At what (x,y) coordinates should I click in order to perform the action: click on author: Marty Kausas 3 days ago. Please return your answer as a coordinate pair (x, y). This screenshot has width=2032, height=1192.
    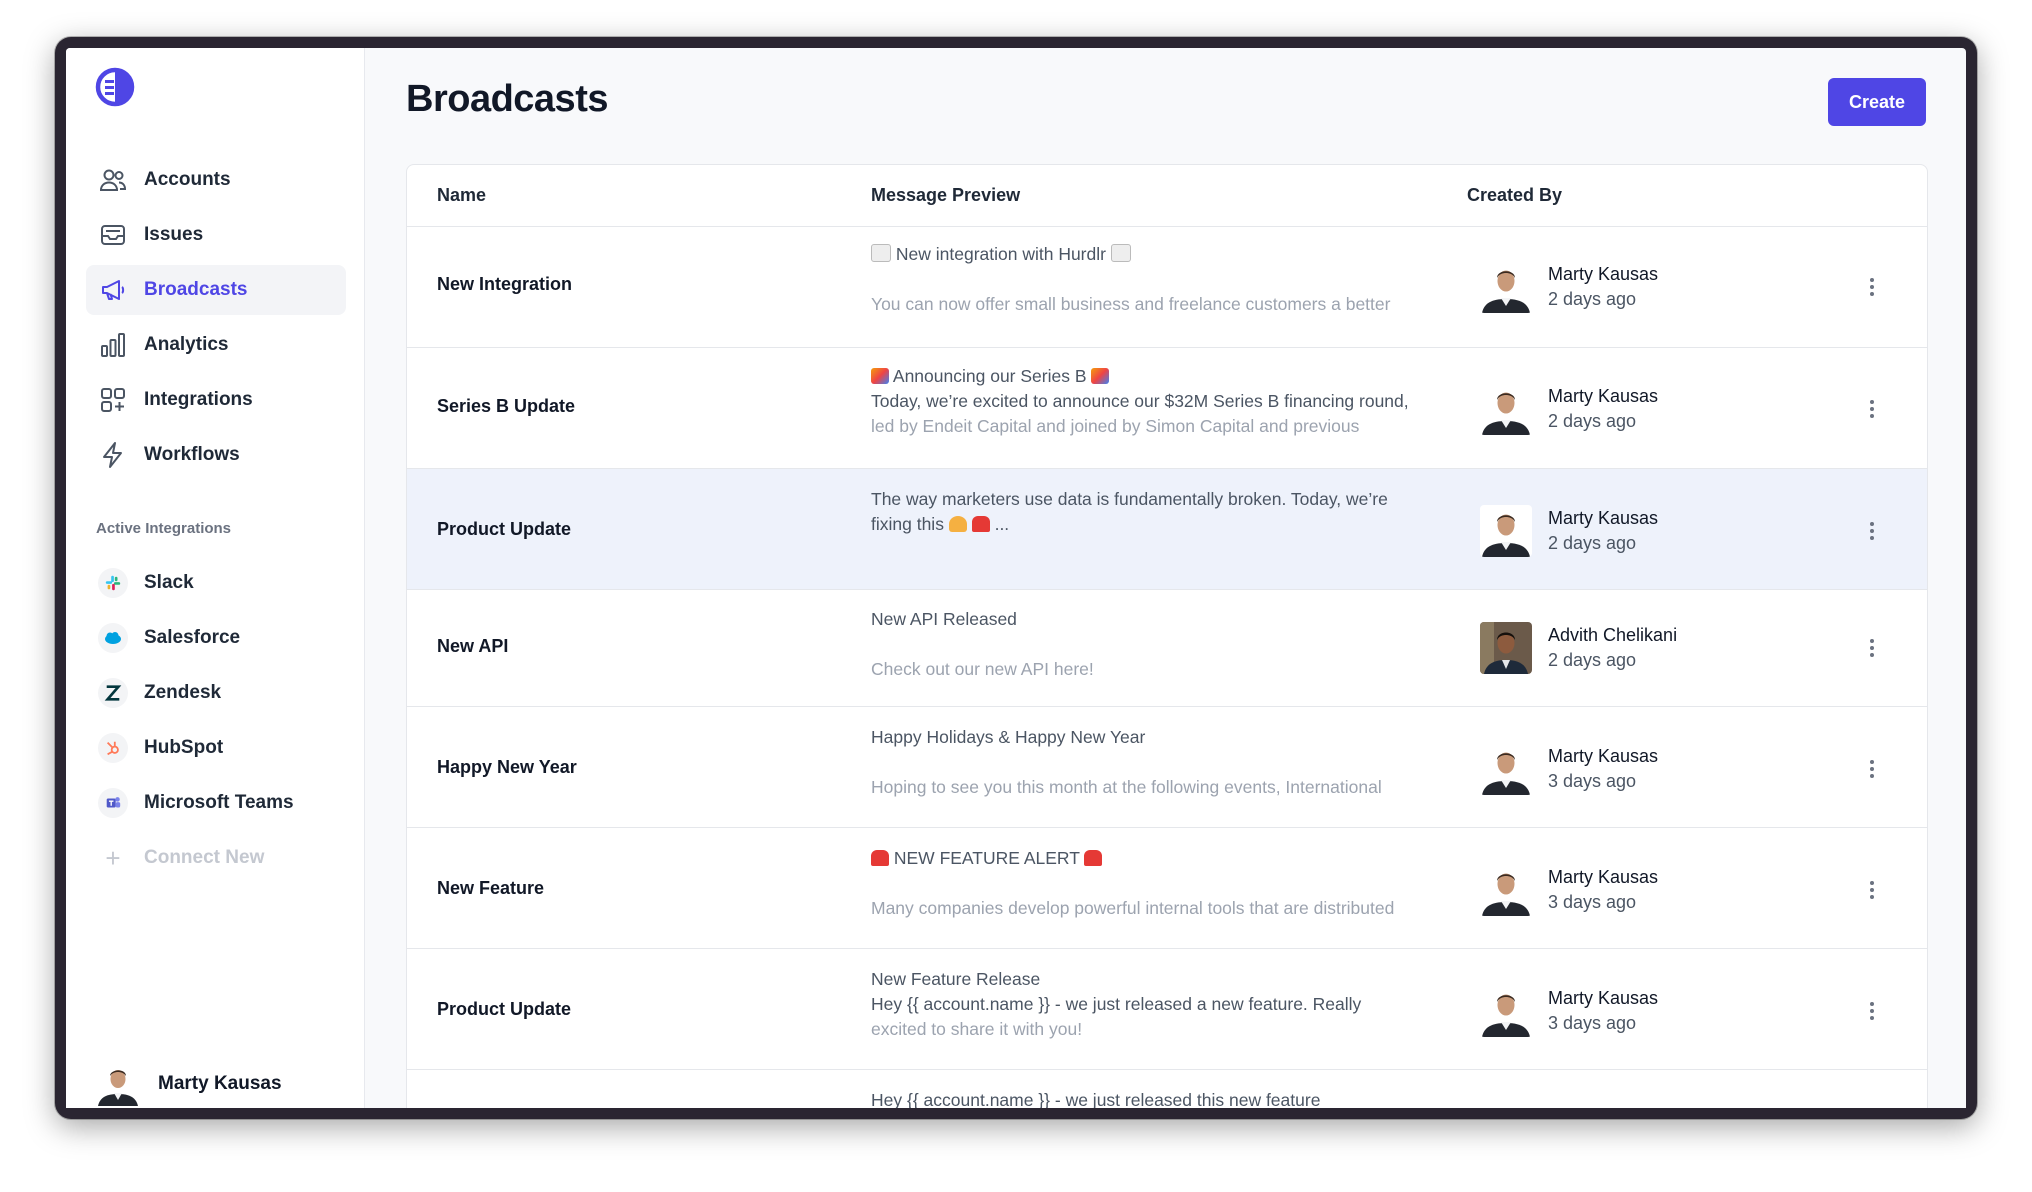
    Looking at the image, I should click on (1569, 890).